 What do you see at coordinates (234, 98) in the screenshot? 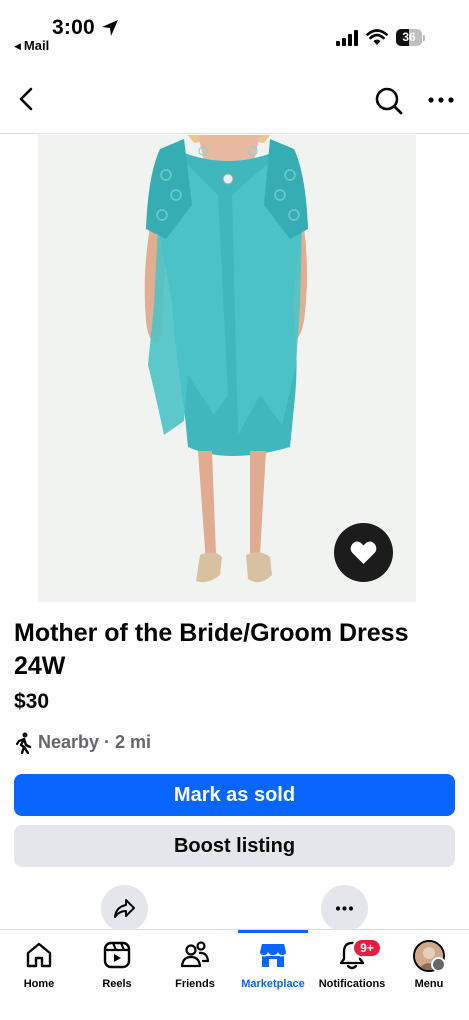
I see `top-navigation` at bounding box center [234, 98].